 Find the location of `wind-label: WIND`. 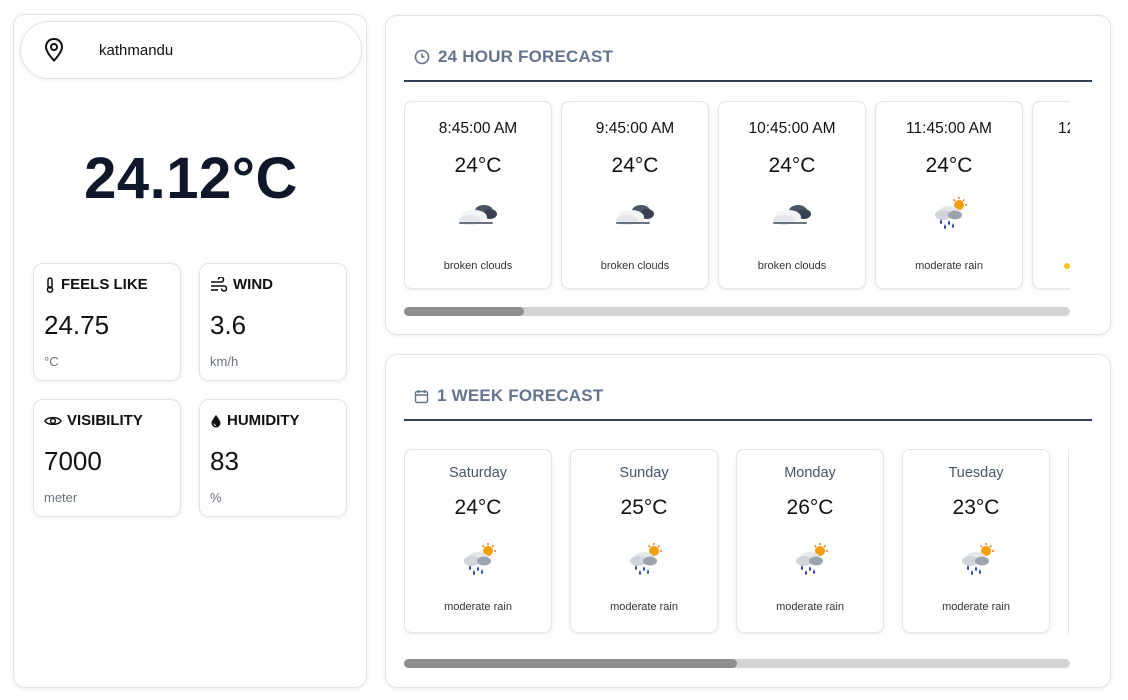

wind-label: WIND is located at coordinates (253, 284).